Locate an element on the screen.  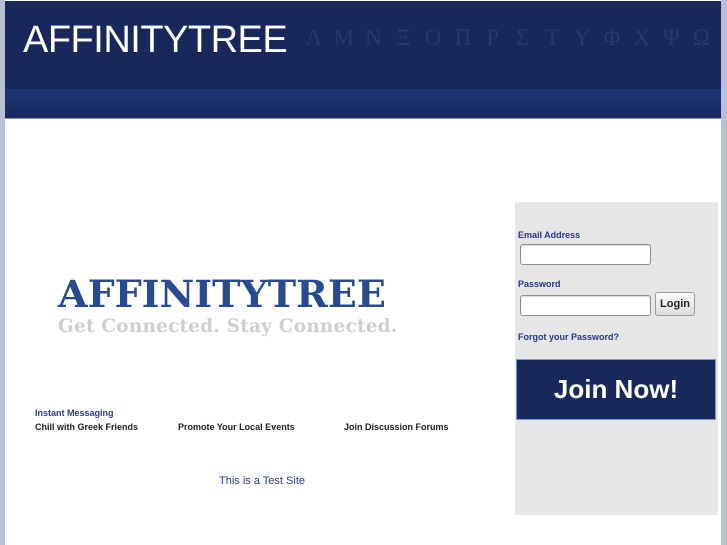
greek-letter: Π is located at coordinates (463, 37).